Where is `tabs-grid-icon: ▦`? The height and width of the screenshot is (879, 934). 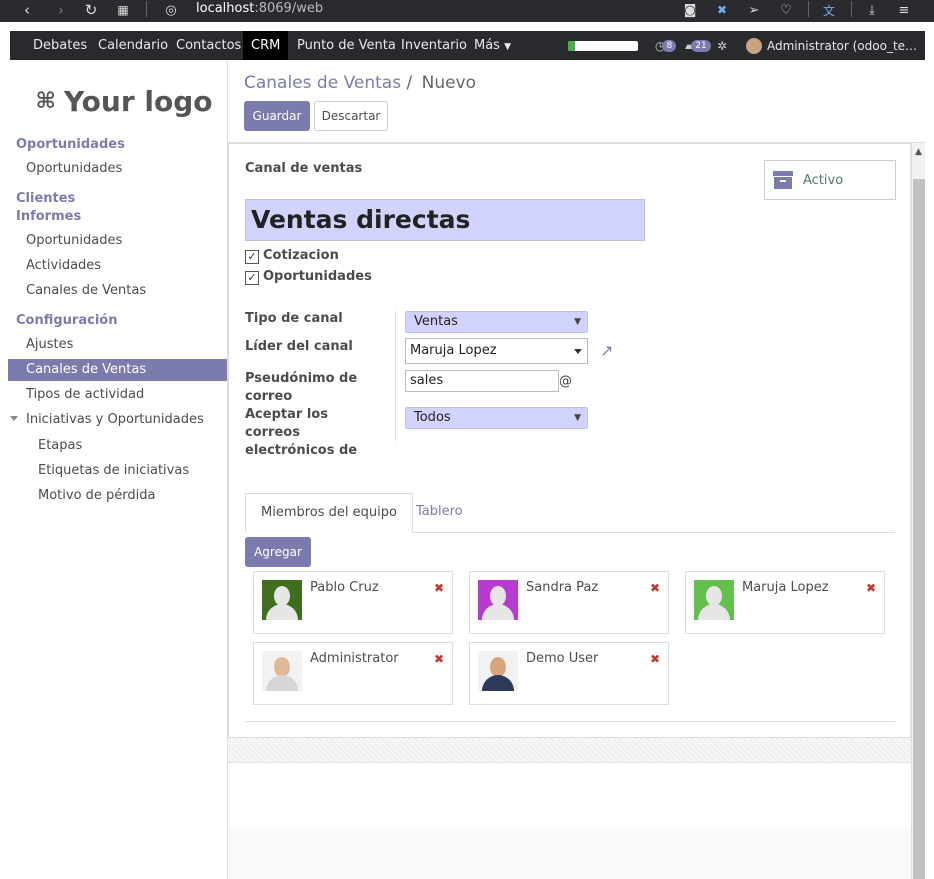 tabs-grid-icon: ▦ is located at coordinates (123, 10).